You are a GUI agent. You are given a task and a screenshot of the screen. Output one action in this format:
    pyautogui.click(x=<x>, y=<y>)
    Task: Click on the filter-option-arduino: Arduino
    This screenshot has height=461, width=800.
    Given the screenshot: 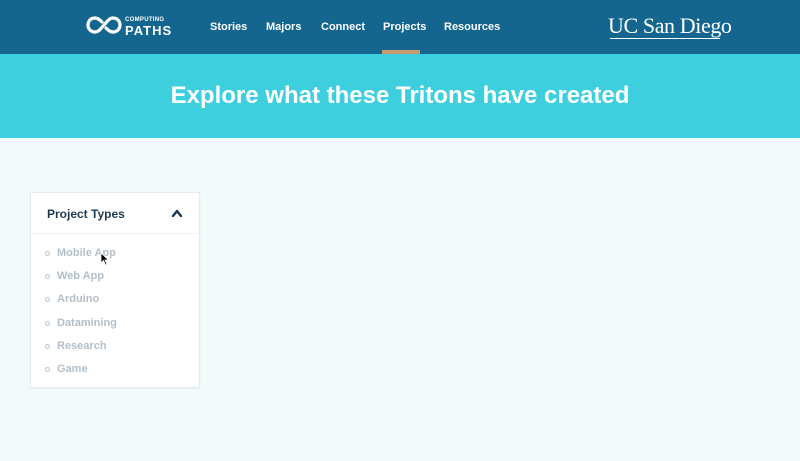 What is the action you would take?
    pyautogui.click(x=72, y=299)
    